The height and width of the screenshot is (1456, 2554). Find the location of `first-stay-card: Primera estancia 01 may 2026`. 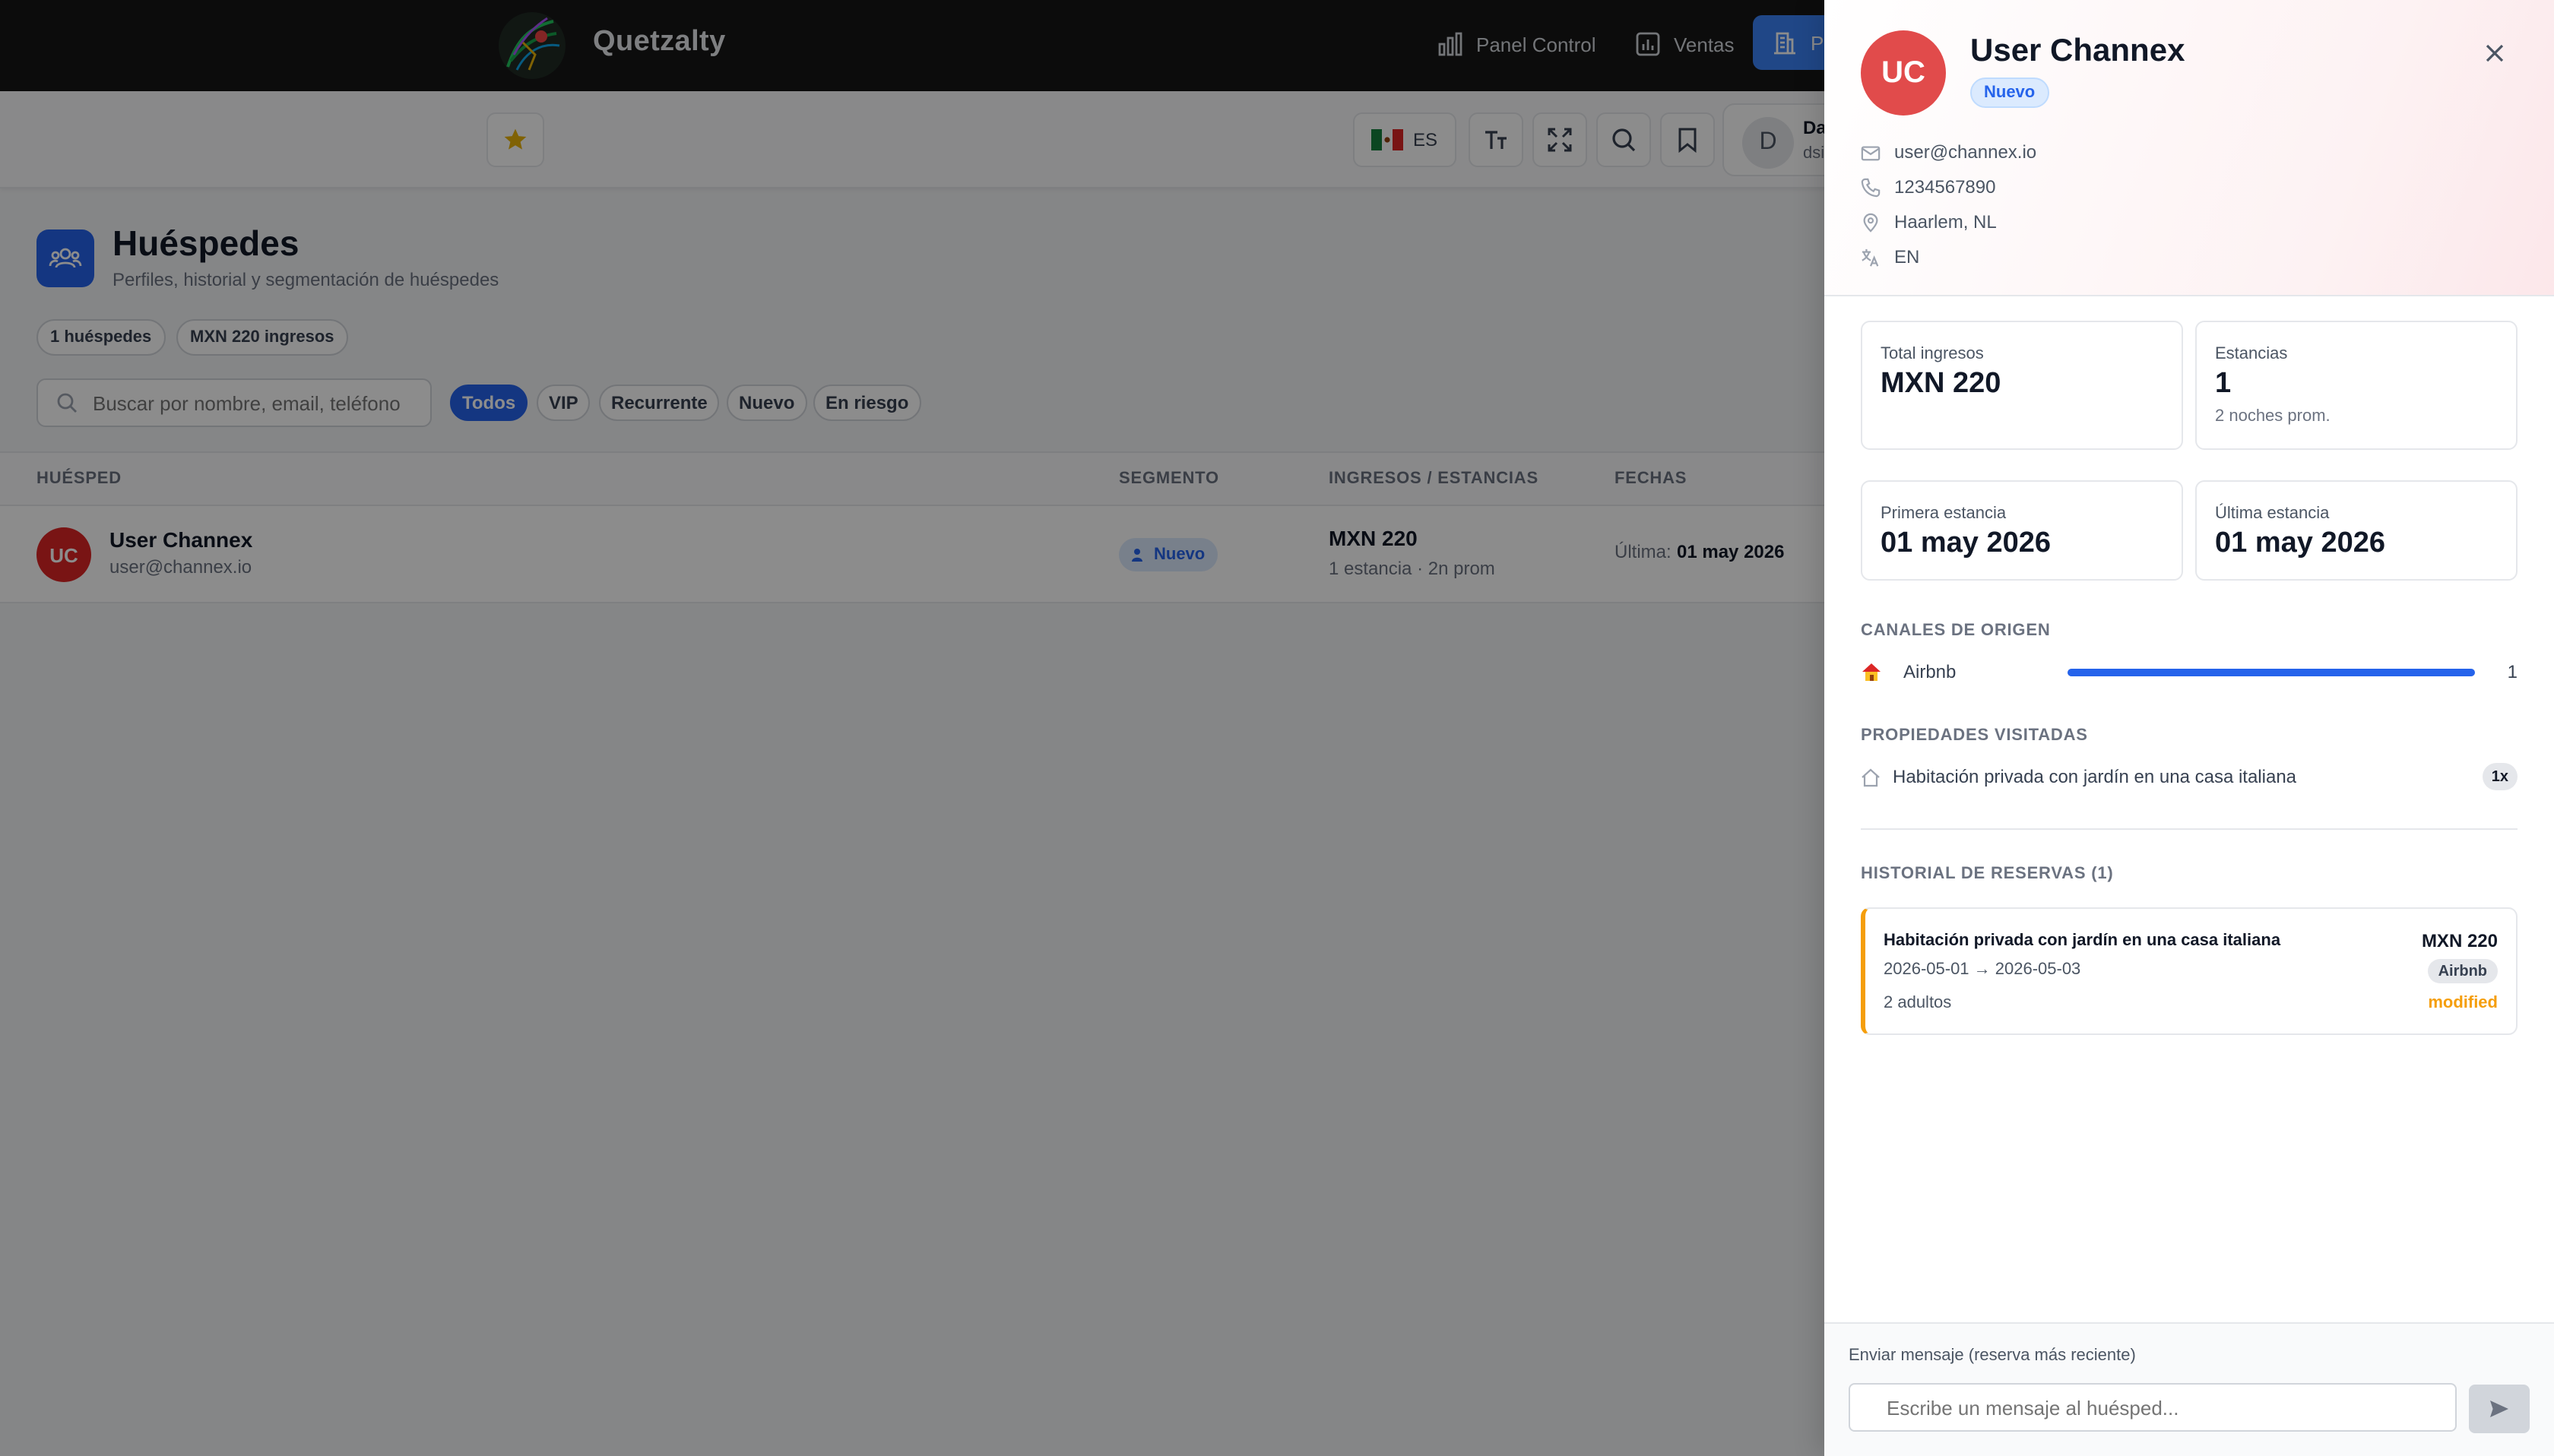

first-stay-card: Primera estancia 01 may 2026 is located at coordinates (2022, 530).